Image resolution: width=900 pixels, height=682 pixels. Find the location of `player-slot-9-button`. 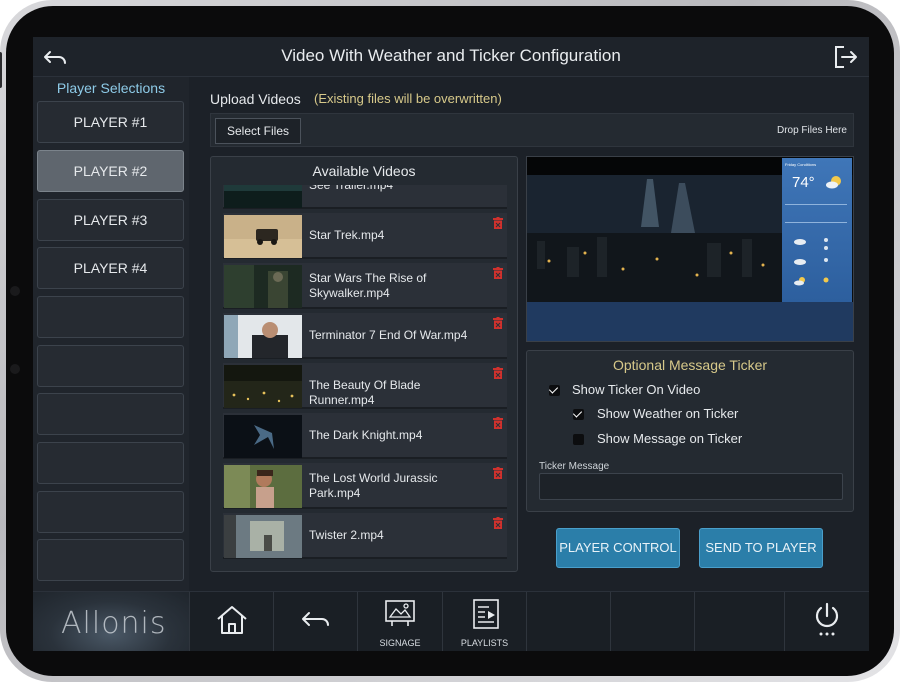

player-slot-9-button is located at coordinates (110, 512).